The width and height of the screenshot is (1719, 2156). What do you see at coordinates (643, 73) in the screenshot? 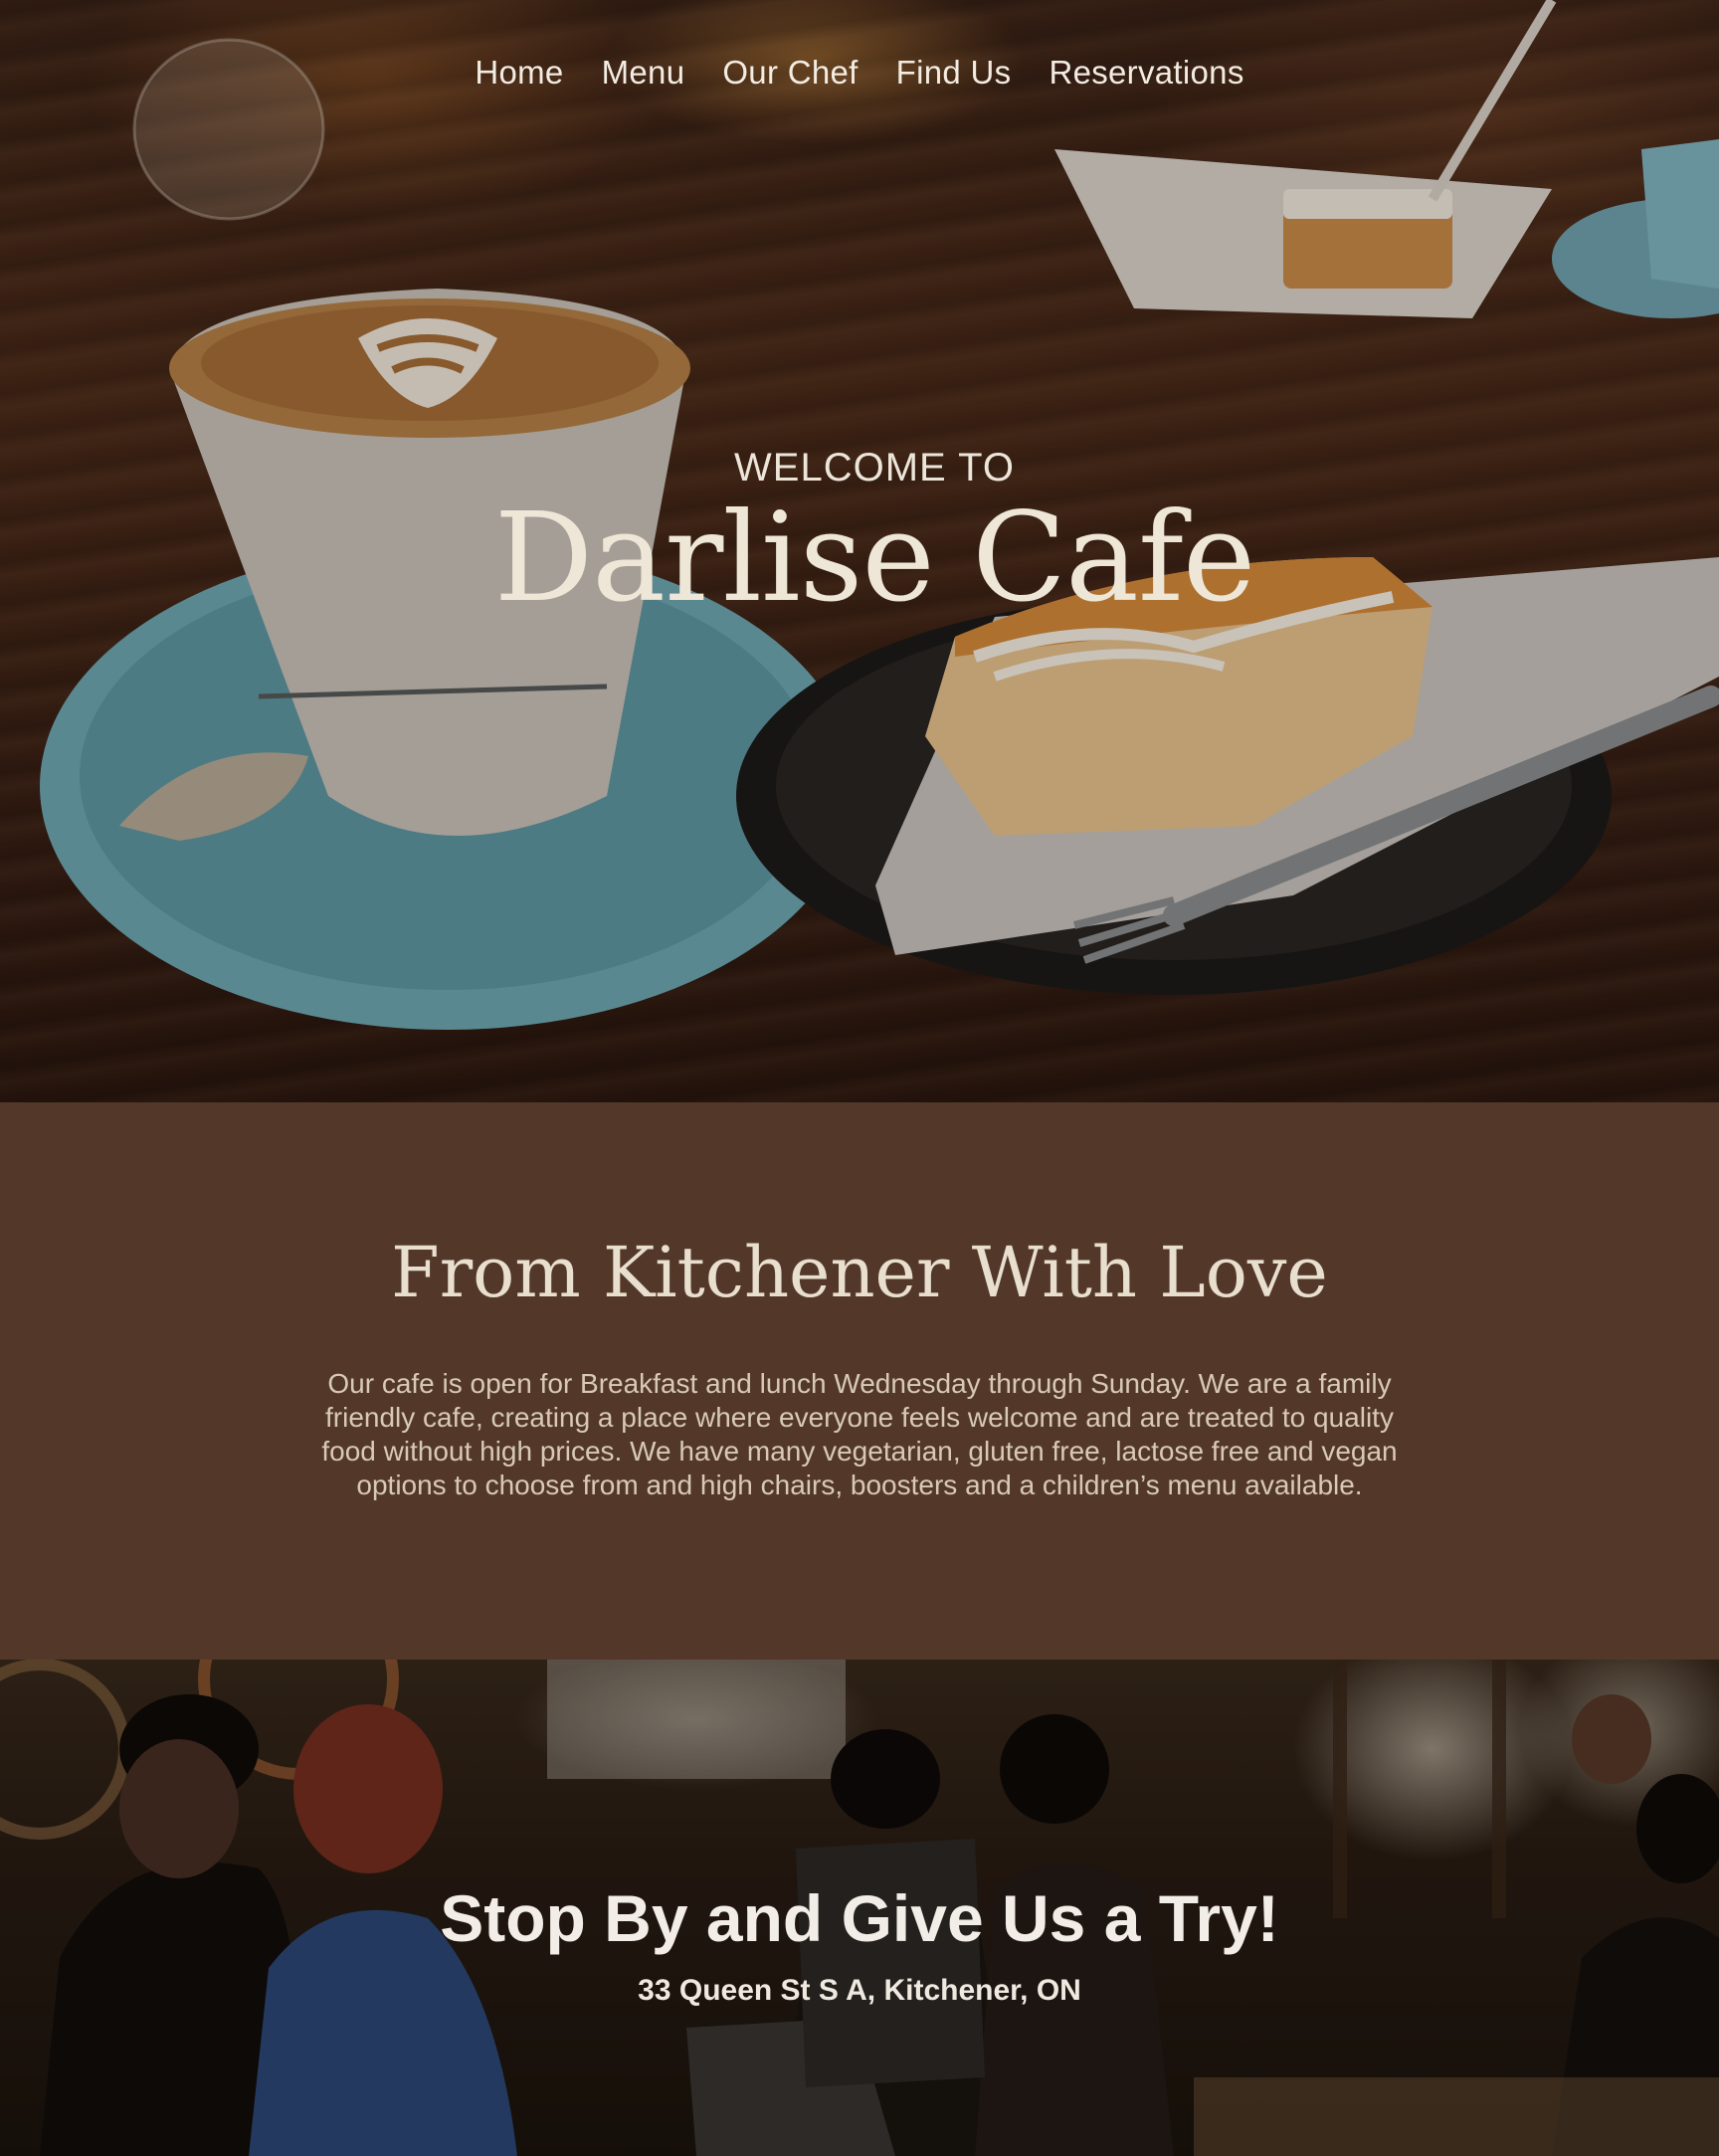
I see `nav-menu: Menu` at bounding box center [643, 73].